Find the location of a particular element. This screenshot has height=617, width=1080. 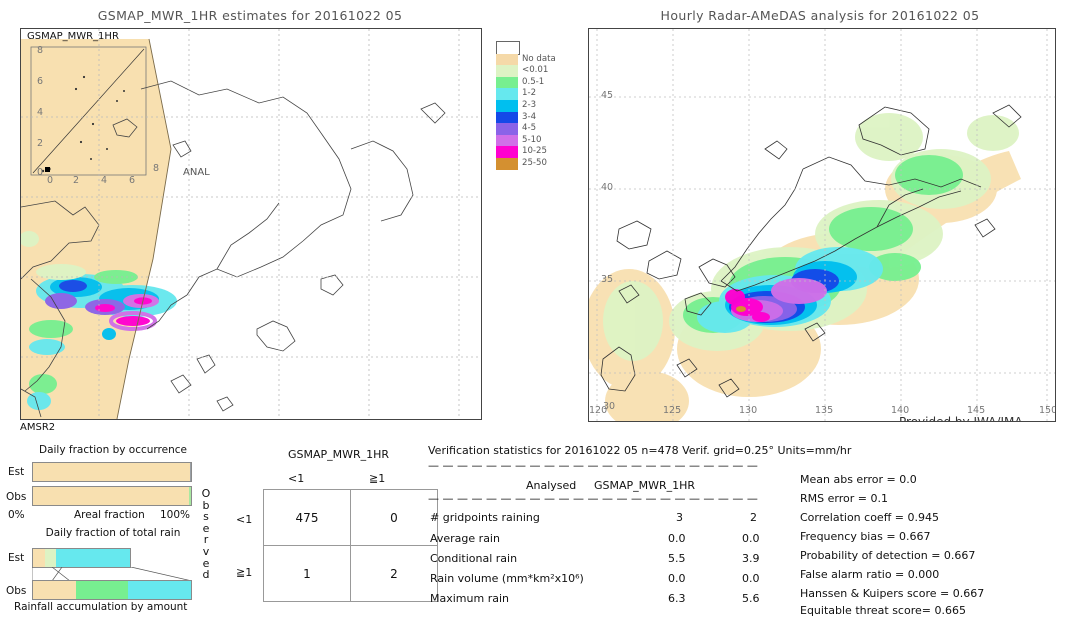

legend-label: <0.01 is located at coordinates (535, 70).